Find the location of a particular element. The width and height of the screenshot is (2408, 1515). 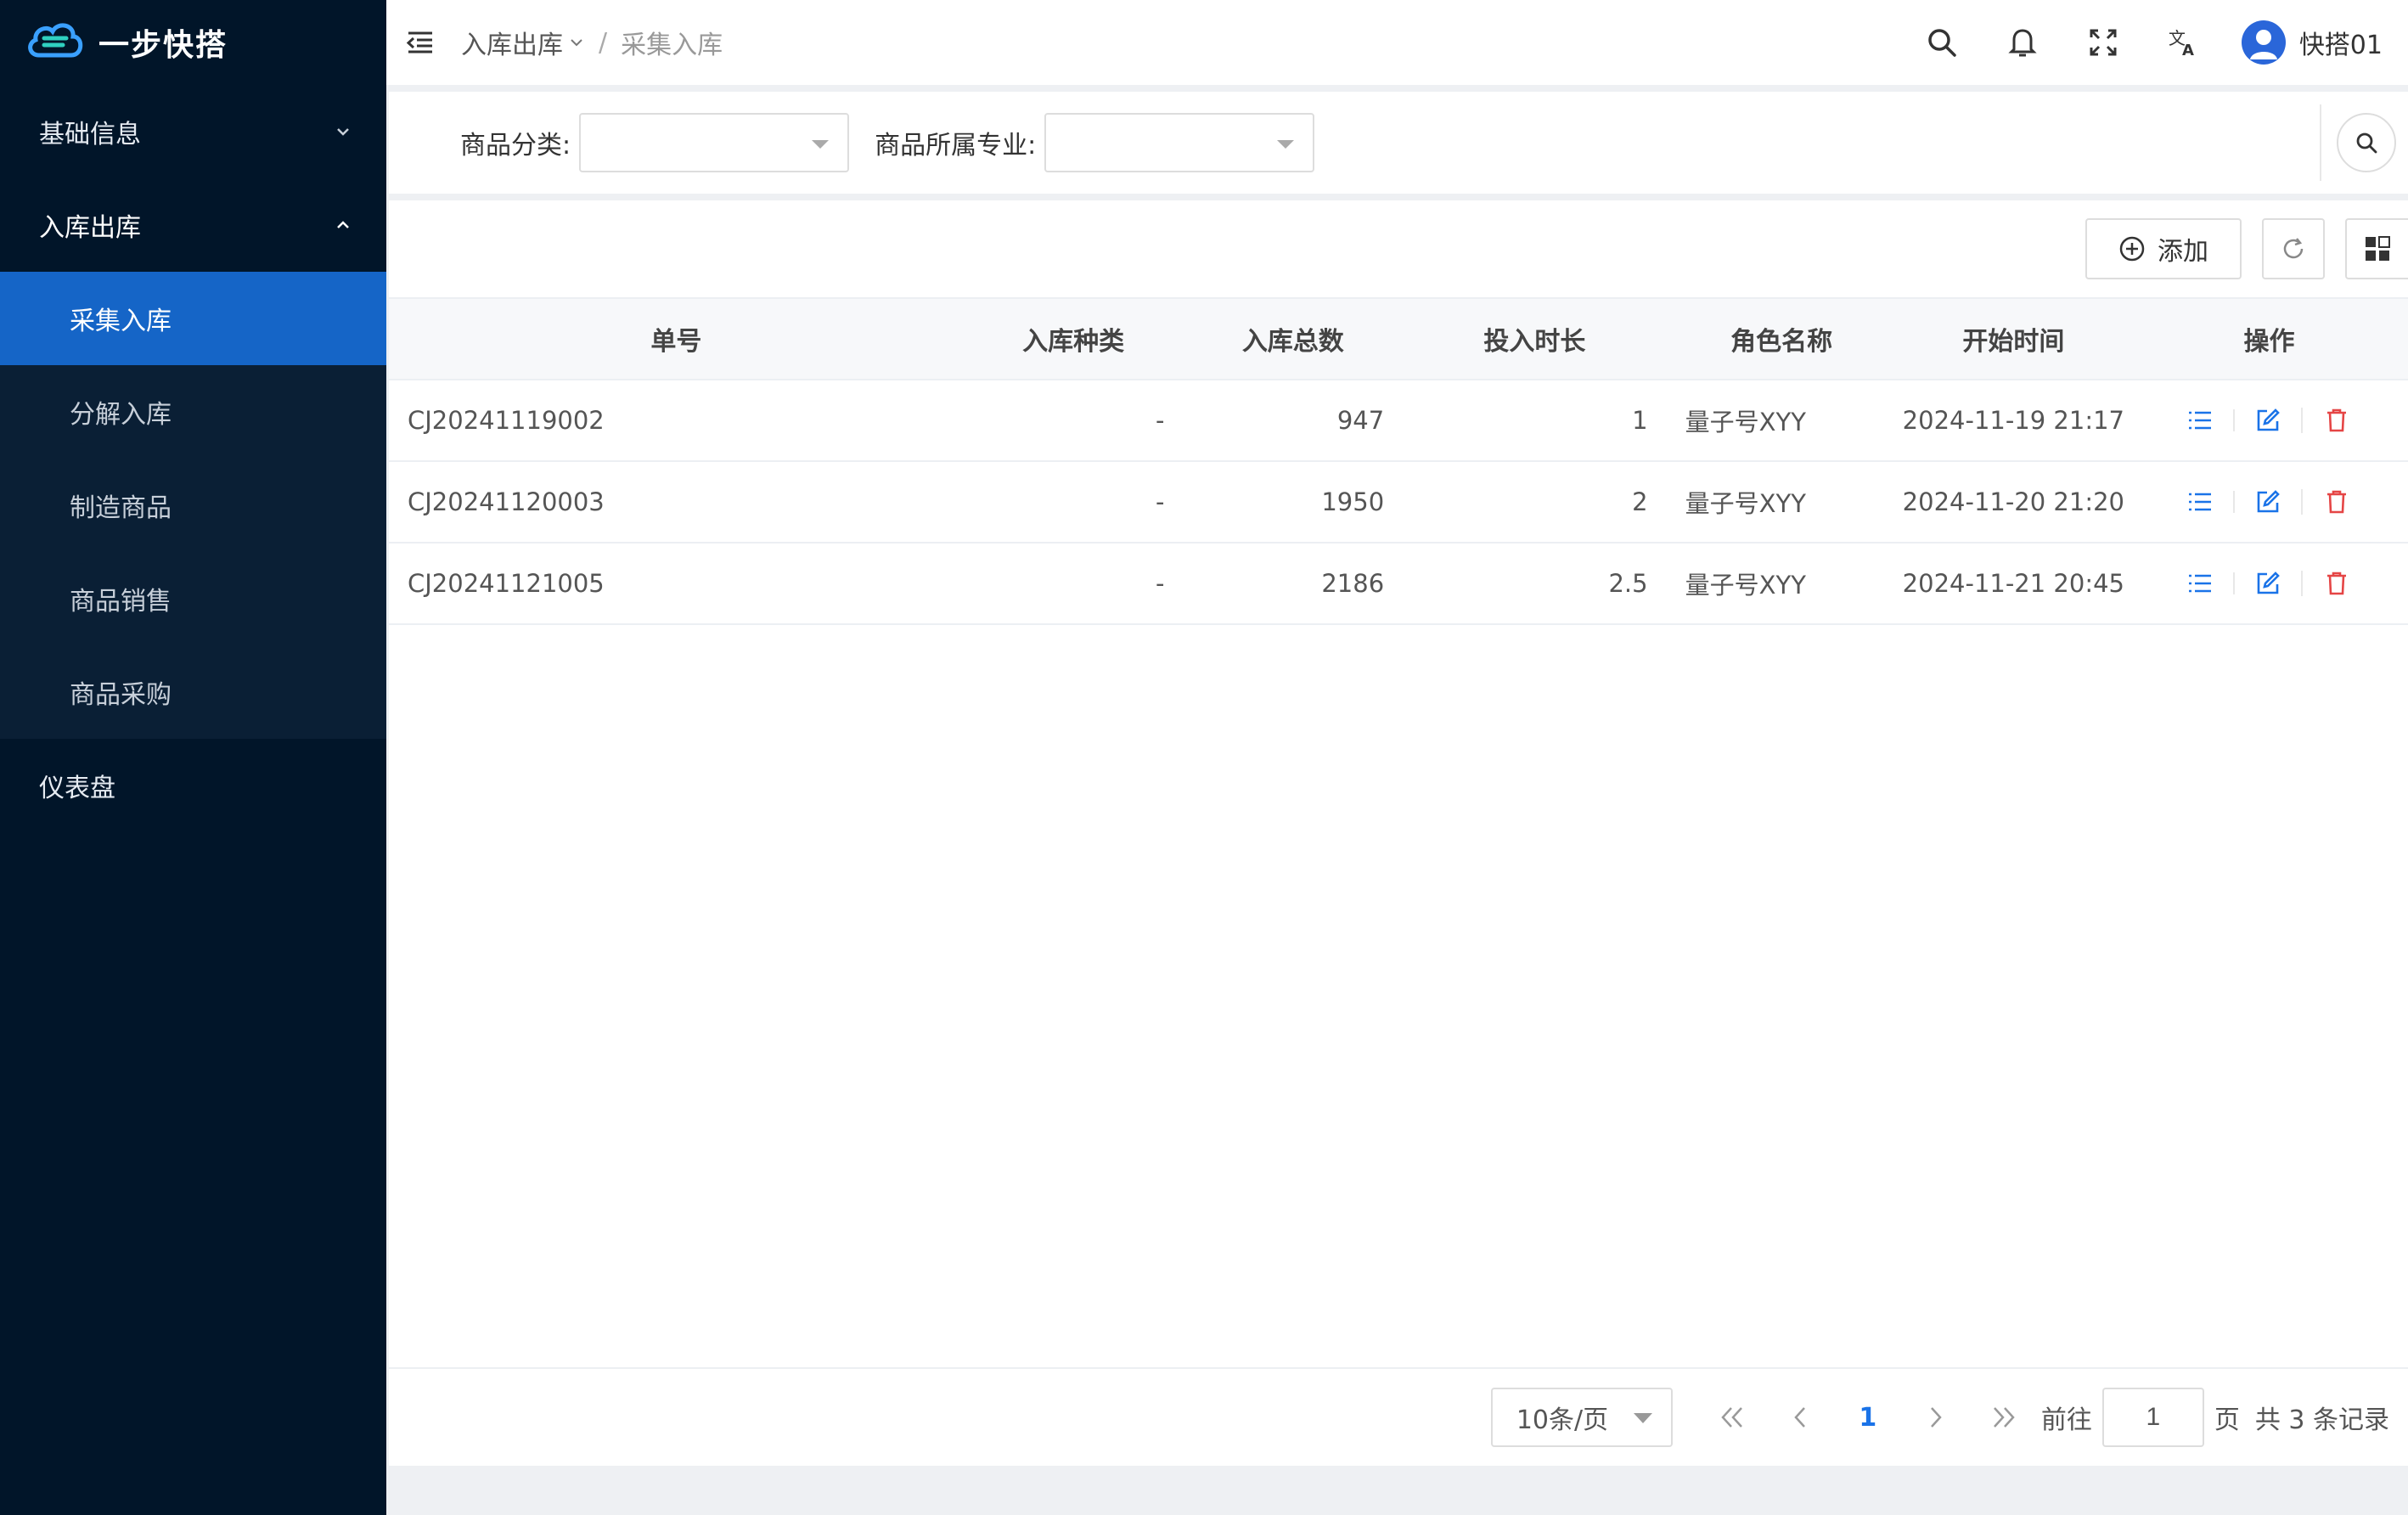

sidebar-subitem-decompose-in: 分解入库 is located at coordinates (193, 412).